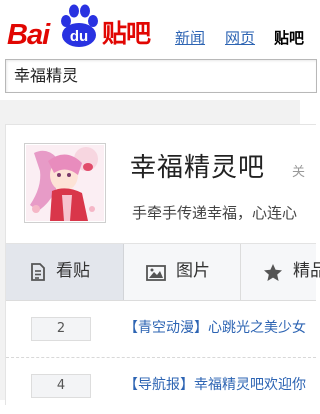 Image resolution: width=320 pixels, height=414 pixels. I want to click on tab-images: 图片, so click(182, 272).